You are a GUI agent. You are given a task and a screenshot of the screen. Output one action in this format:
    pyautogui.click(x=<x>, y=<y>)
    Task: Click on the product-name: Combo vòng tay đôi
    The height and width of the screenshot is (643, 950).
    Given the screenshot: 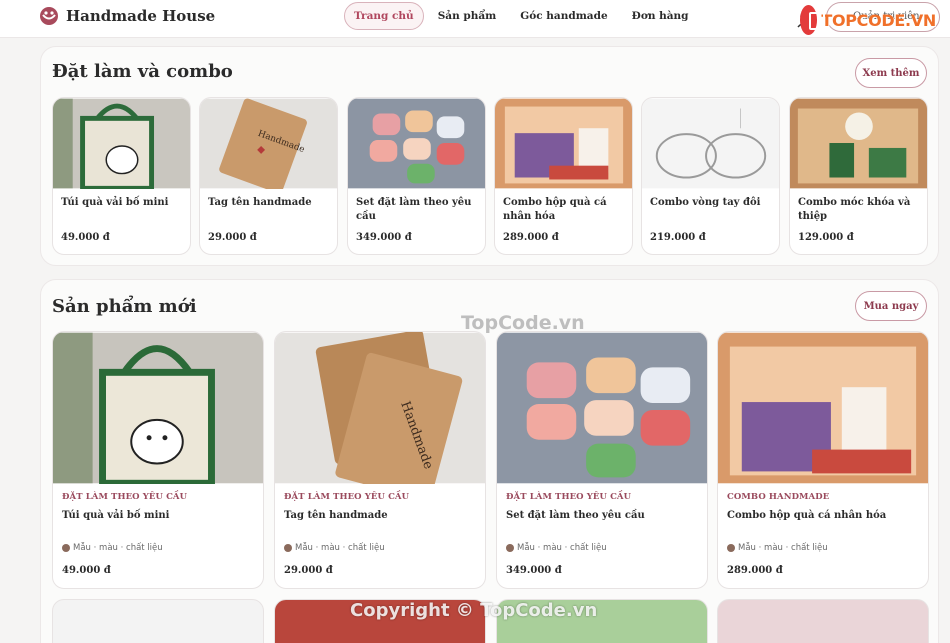 What is the action you would take?
    pyautogui.click(x=705, y=202)
    